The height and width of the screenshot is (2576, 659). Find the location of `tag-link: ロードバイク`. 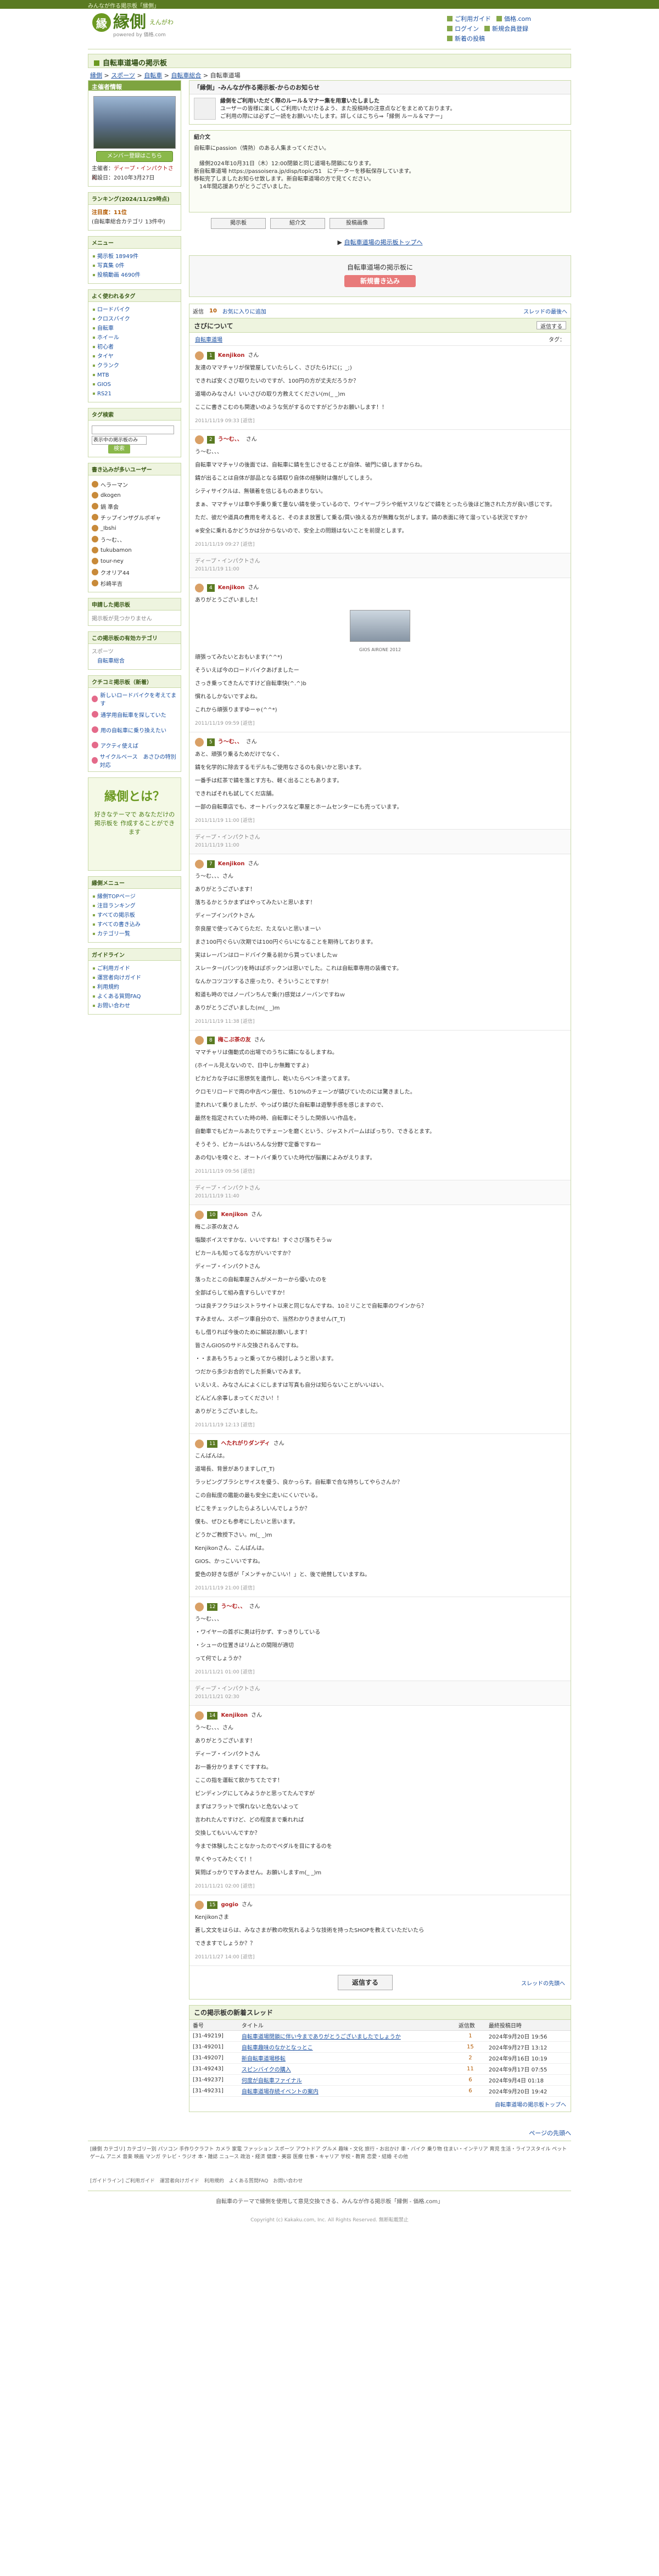

tag-link: ロードバイク is located at coordinates (134, 310).